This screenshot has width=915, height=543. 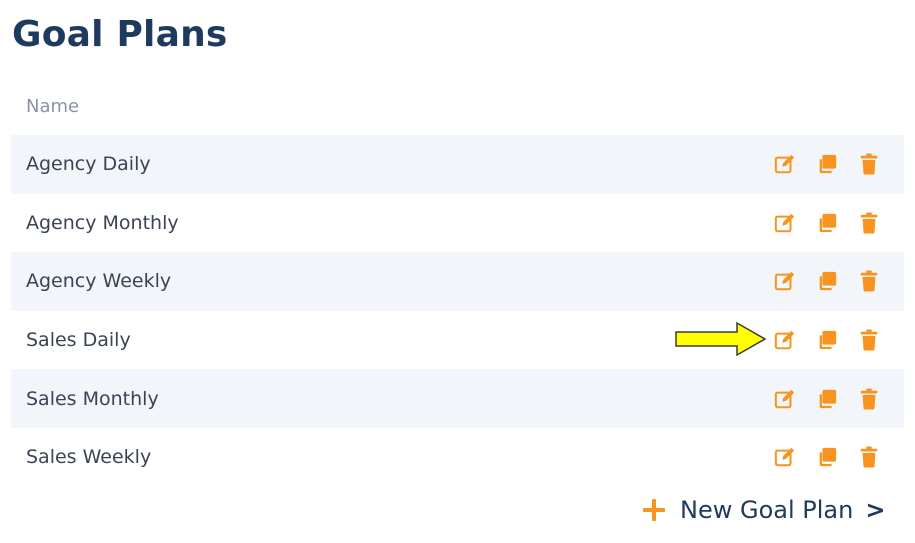 What do you see at coordinates (654, 510) in the screenshot?
I see `plus-icon` at bounding box center [654, 510].